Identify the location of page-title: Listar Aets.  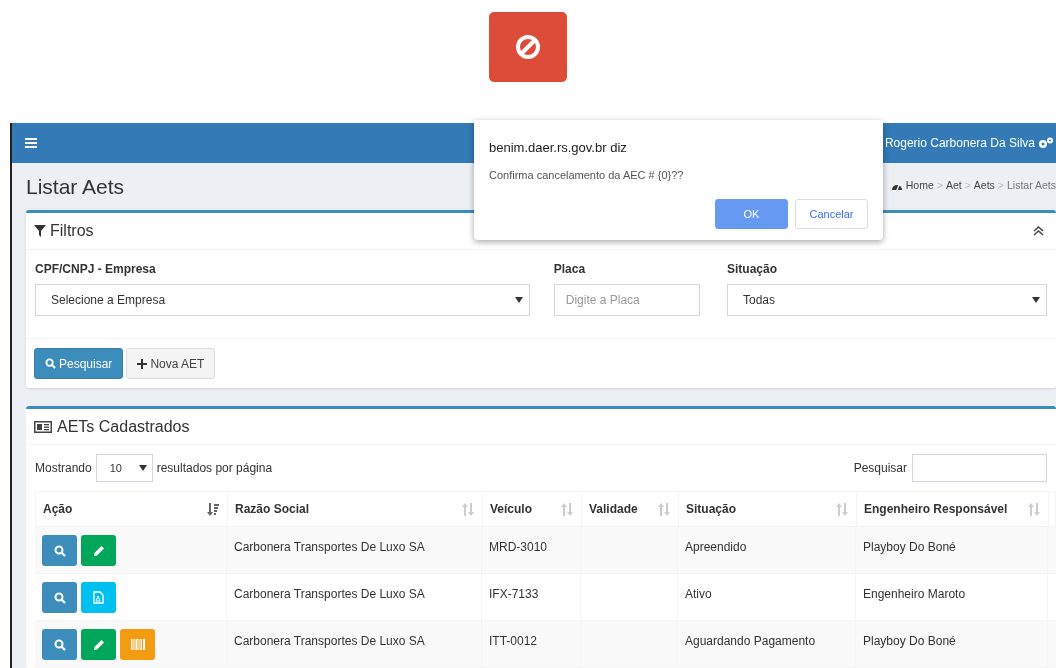
(75, 186).